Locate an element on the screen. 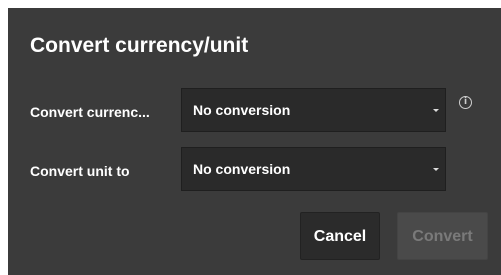 This screenshot has width=501, height=275. dialog-title: Convert currency/unit is located at coordinates (139, 45).